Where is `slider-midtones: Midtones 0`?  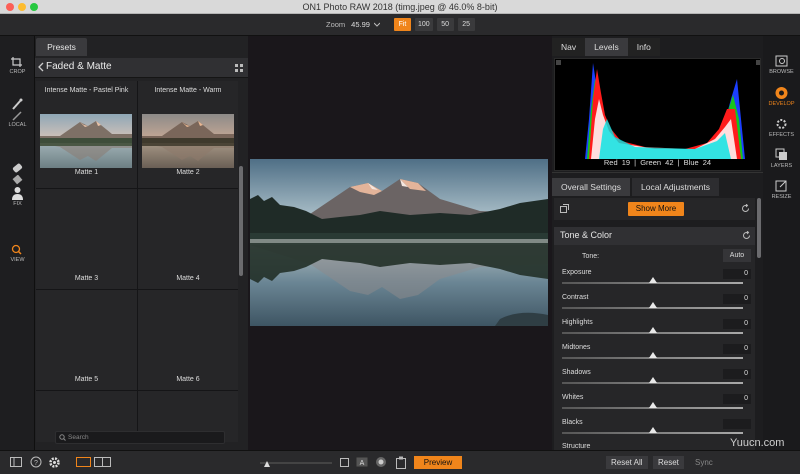 slider-midtones: Midtones 0 is located at coordinates (654, 356).